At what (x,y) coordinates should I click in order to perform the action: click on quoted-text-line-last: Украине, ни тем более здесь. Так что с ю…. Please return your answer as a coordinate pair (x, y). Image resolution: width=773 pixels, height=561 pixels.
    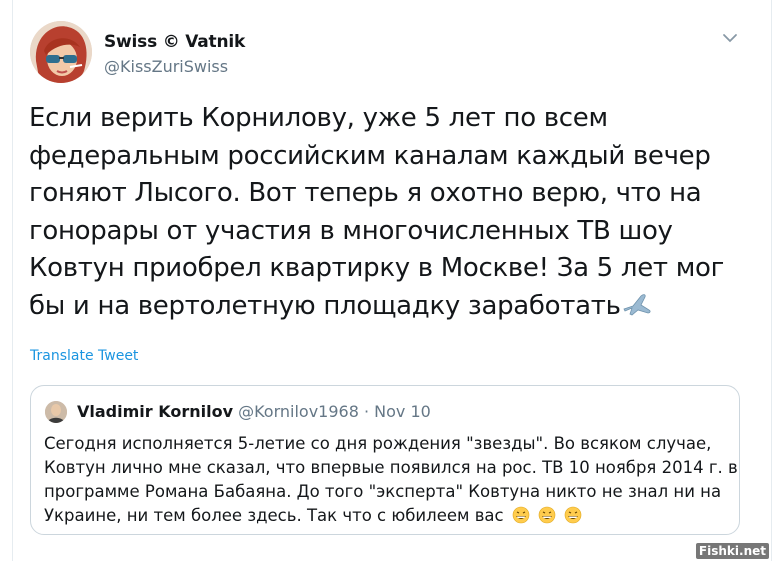
    Looking at the image, I should click on (389, 516).